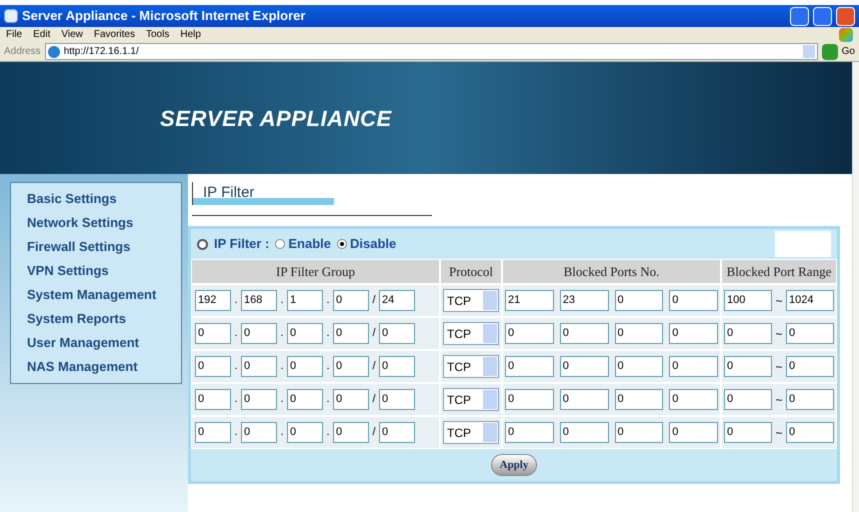  Describe the element at coordinates (845, 16) in the screenshot. I see `close-button` at that location.